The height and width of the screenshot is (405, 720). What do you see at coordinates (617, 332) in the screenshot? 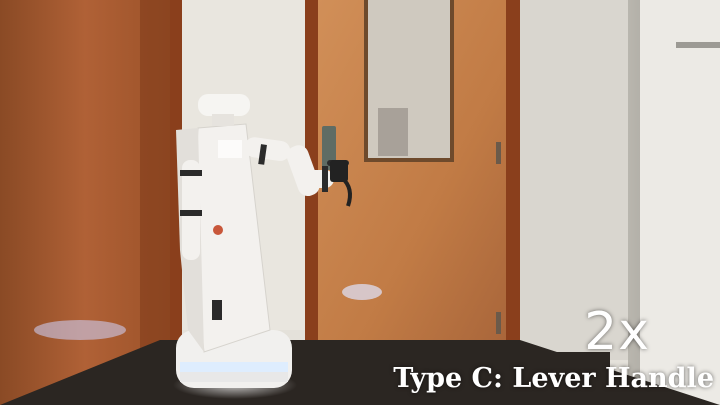
I see `playback-speed-label: 2x` at bounding box center [617, 332].